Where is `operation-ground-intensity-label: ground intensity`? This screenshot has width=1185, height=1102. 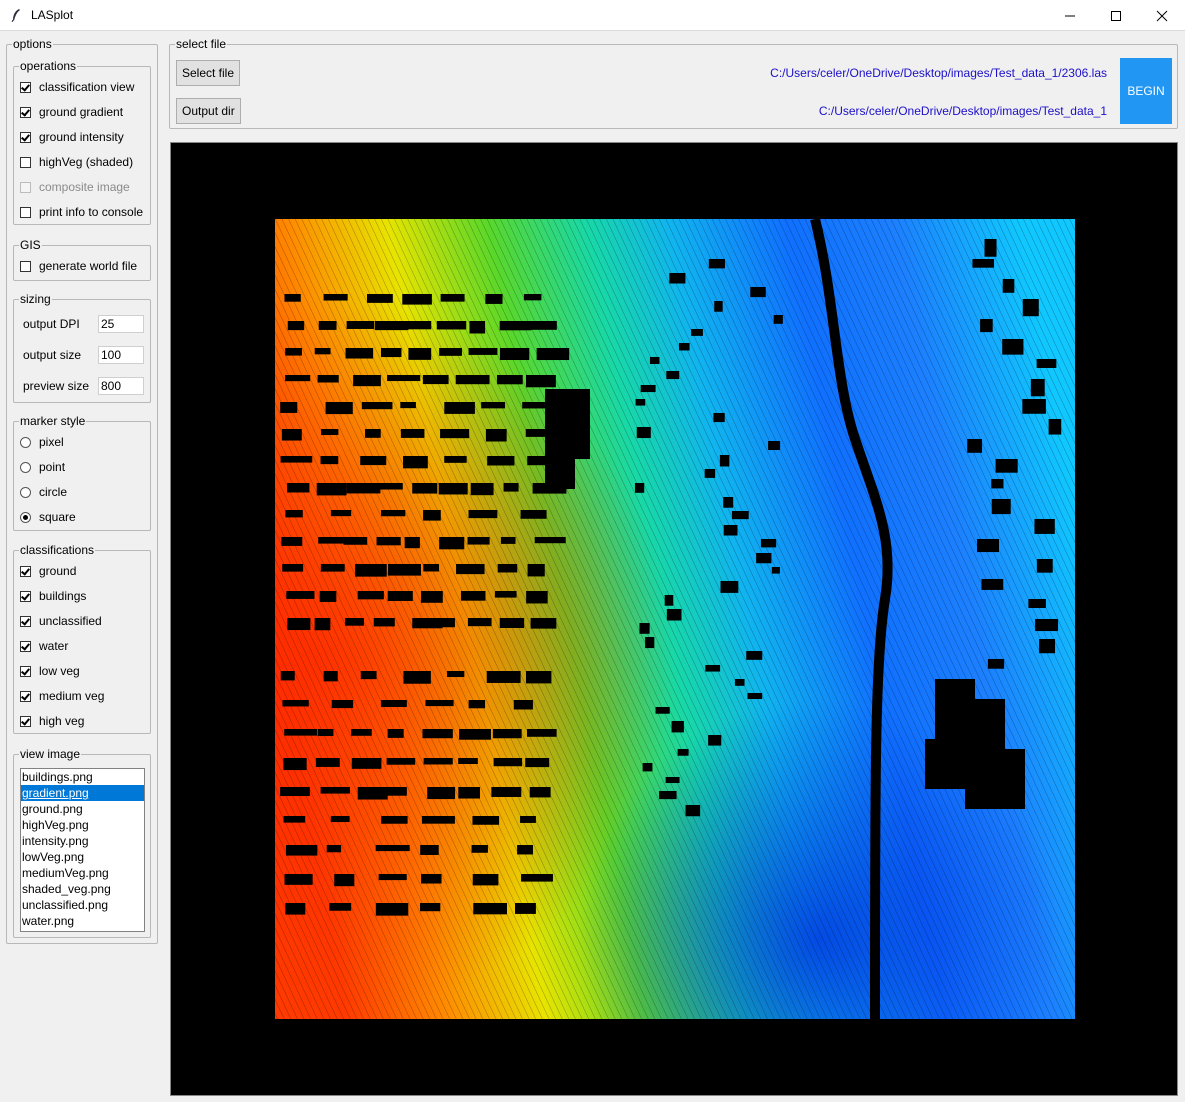
operation-ground-intensity-label: ground intensity is located at coordinates (81, 137).